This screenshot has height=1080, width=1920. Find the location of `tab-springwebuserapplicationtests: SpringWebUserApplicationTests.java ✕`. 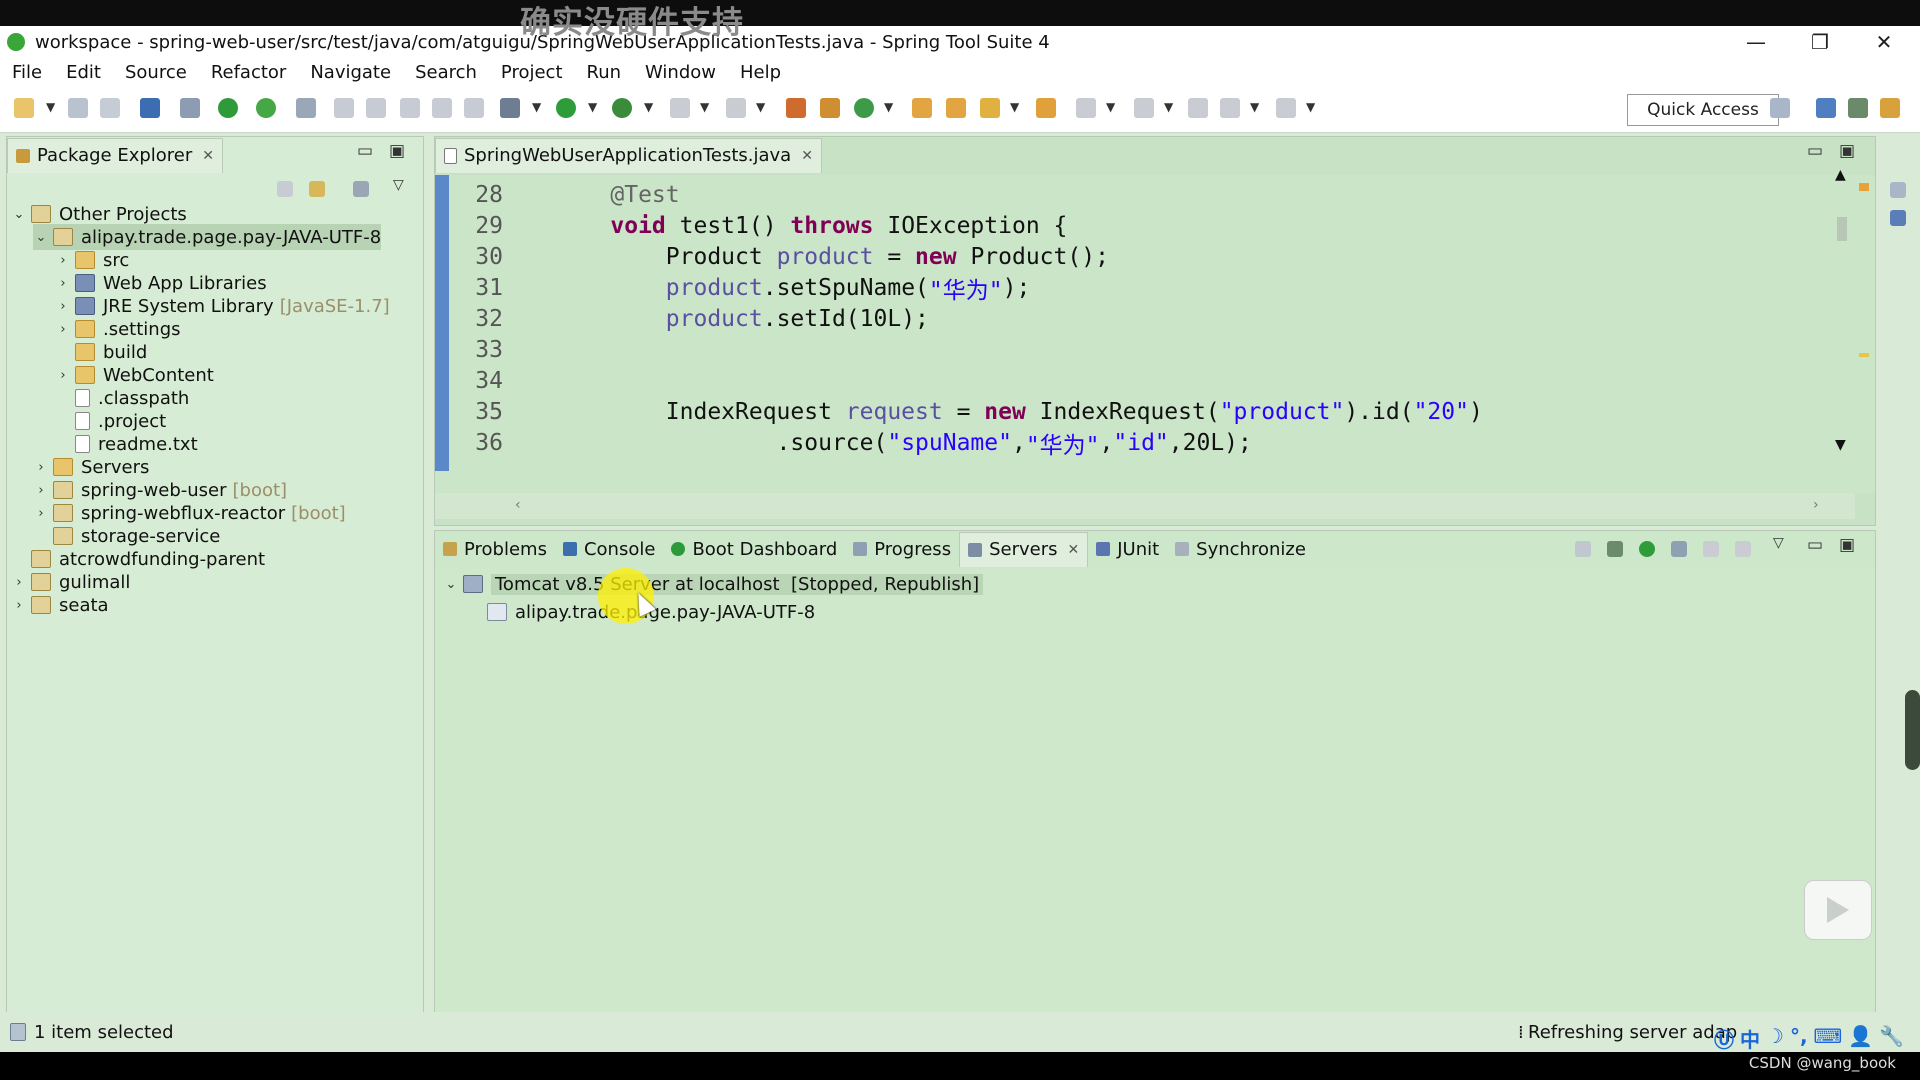

tab-springwebuserapplicationtests: SpringWebUserApplicationTests.java ✕ is located at coordinates (628, 155).